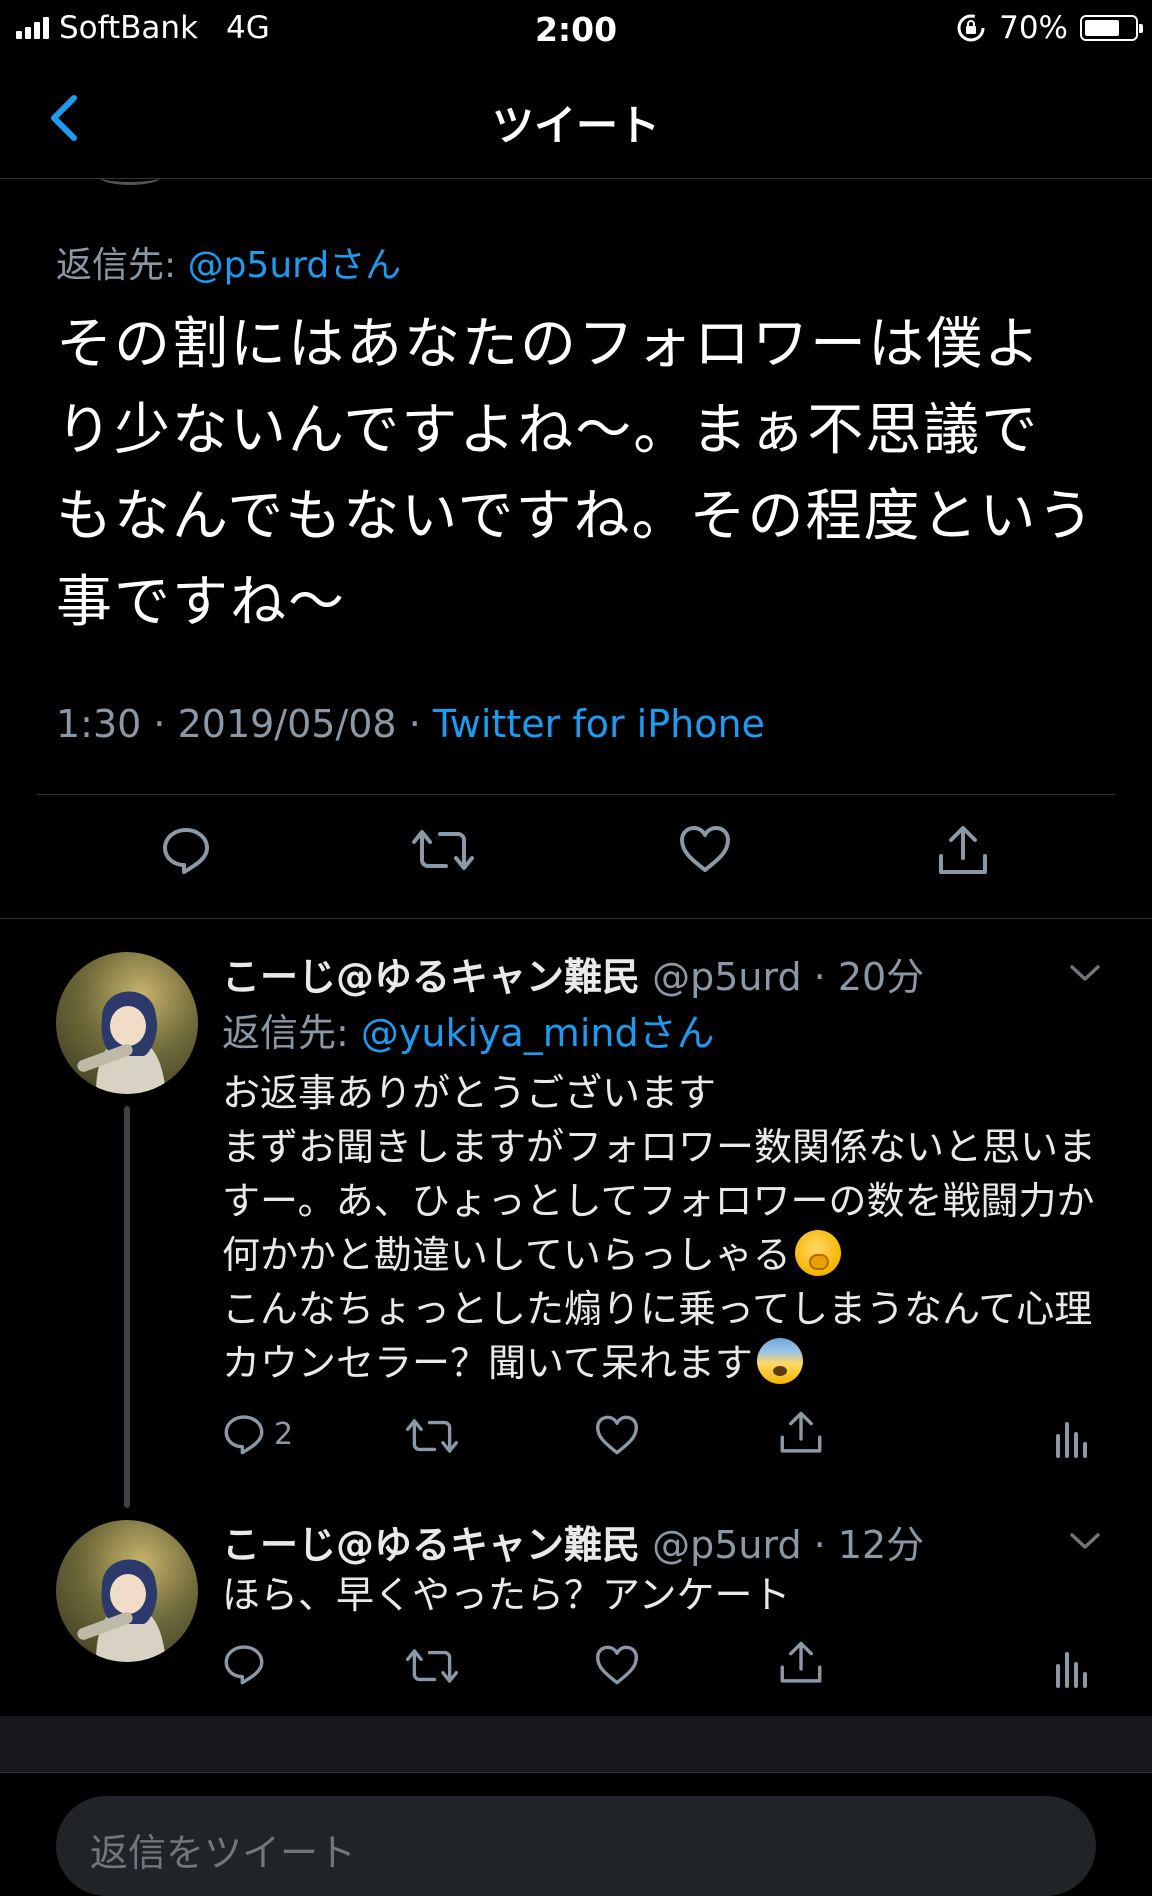 This screenshot has width=1152, height=1896. Describe the element at coordinates (506, 1595) in the screenshot. I see `reply-text: ほら、早くやったら？アンケート` at that location.